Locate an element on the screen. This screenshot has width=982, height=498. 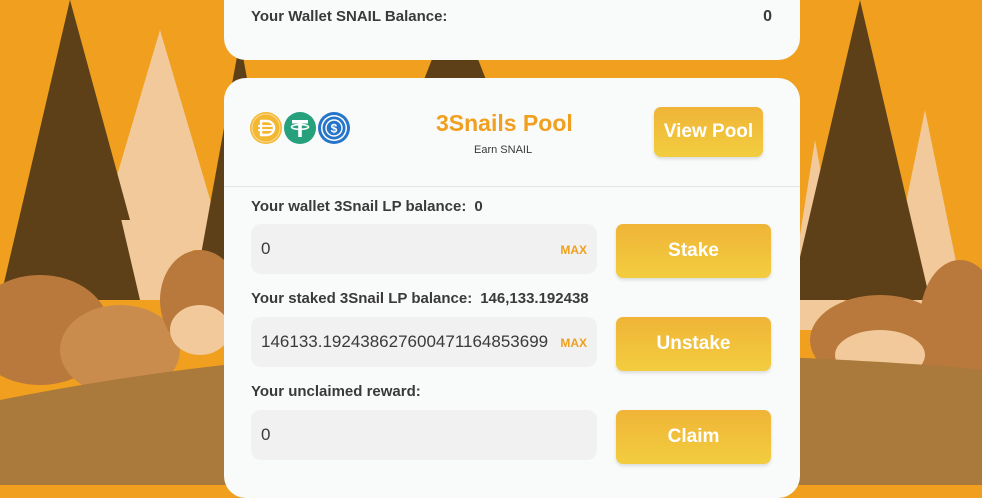
pool-subtitle: Earn SNAIL is located at coordinates (503, 150).